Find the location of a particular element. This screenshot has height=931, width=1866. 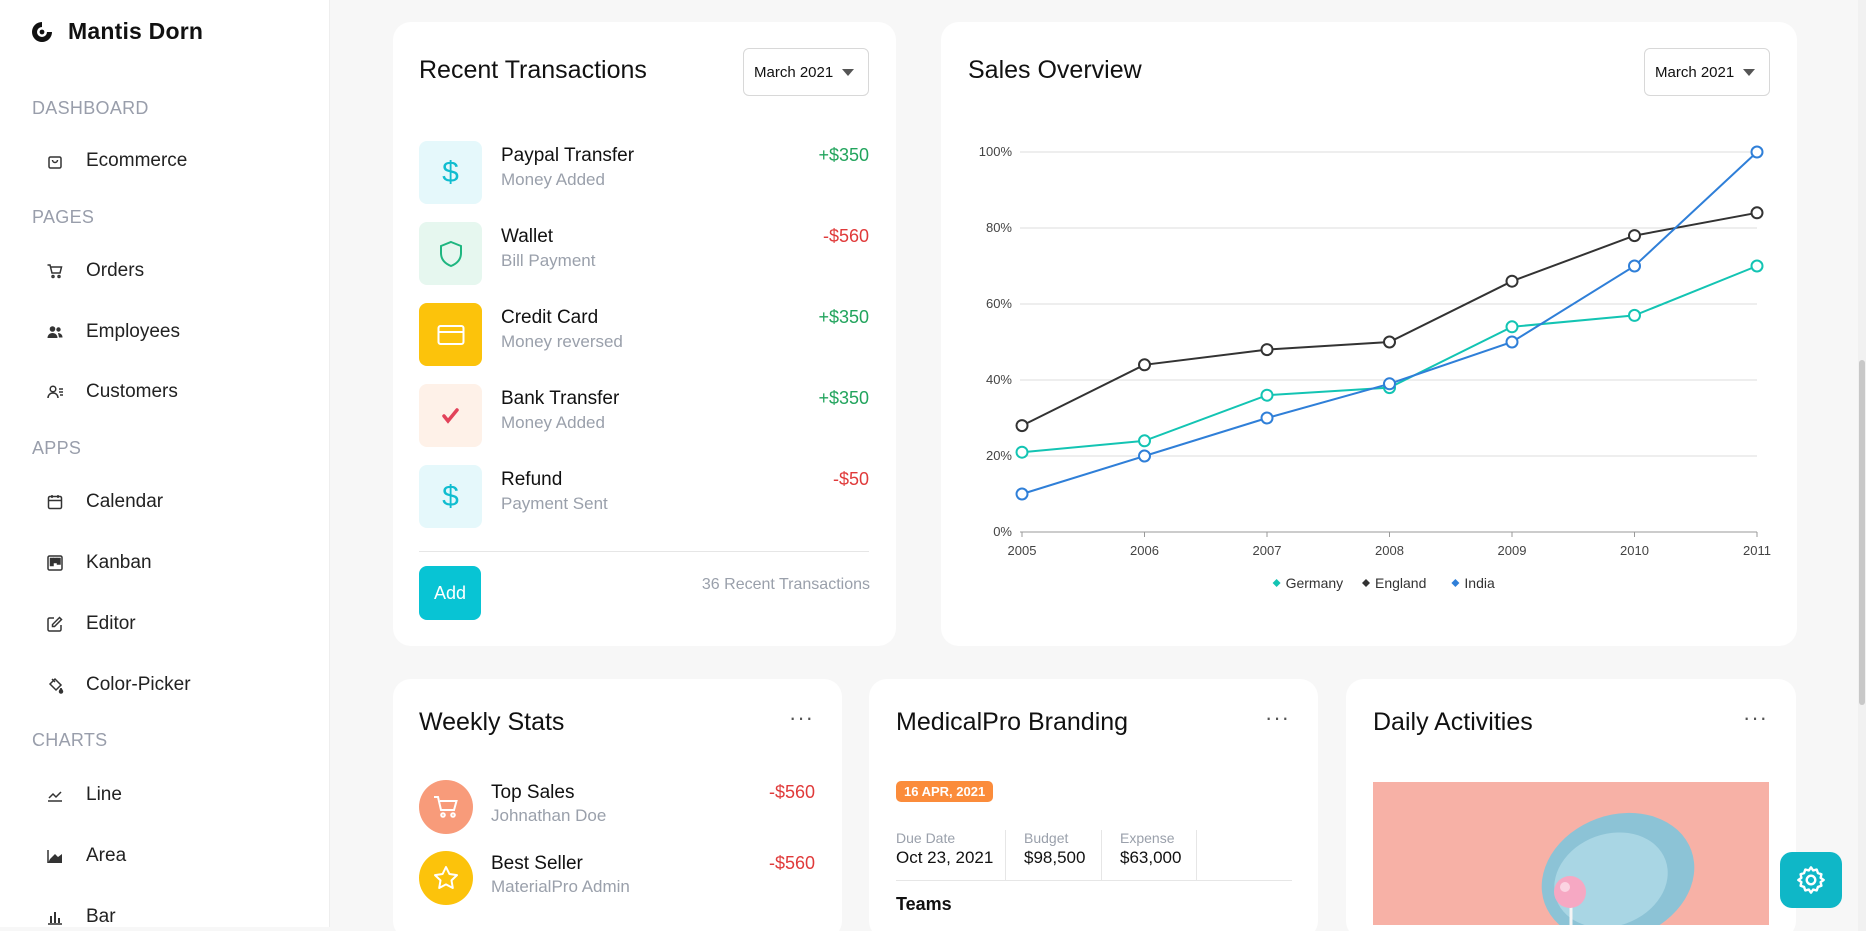

stat-title: Best Seller is located at coordinates (537, 863).